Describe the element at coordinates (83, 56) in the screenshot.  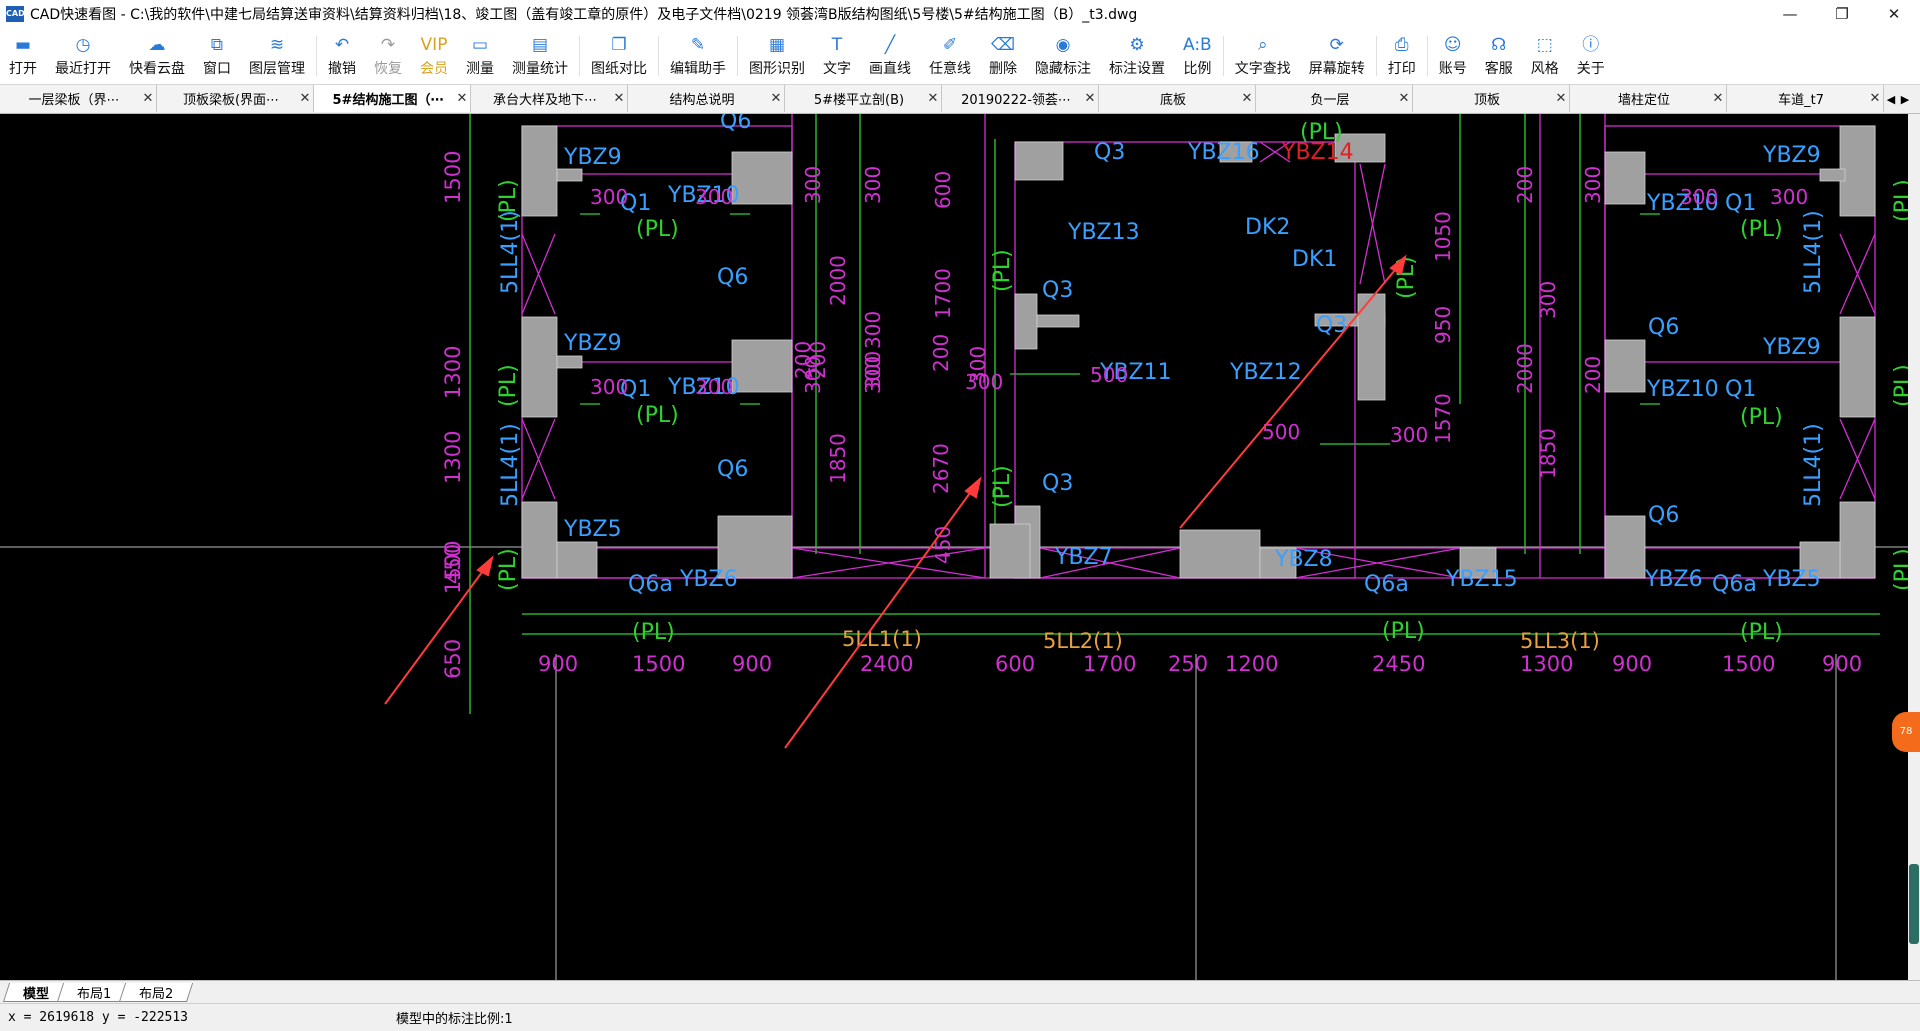
I see `toolbar-button-1: ◷ 最近打开` at that location.